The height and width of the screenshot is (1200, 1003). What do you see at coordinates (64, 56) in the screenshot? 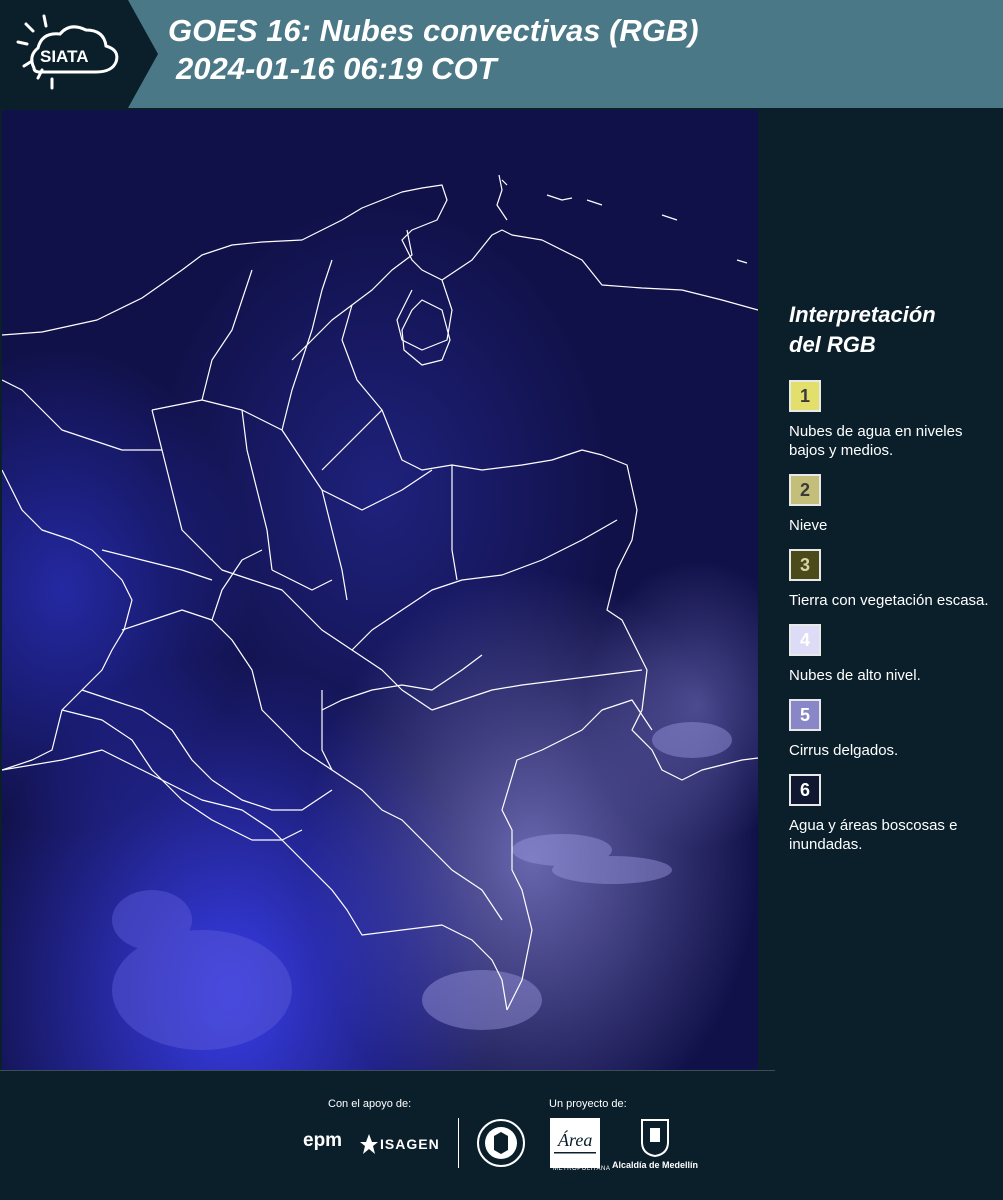
I see `logo-text: SIATA` at bounding box center [64, 56].